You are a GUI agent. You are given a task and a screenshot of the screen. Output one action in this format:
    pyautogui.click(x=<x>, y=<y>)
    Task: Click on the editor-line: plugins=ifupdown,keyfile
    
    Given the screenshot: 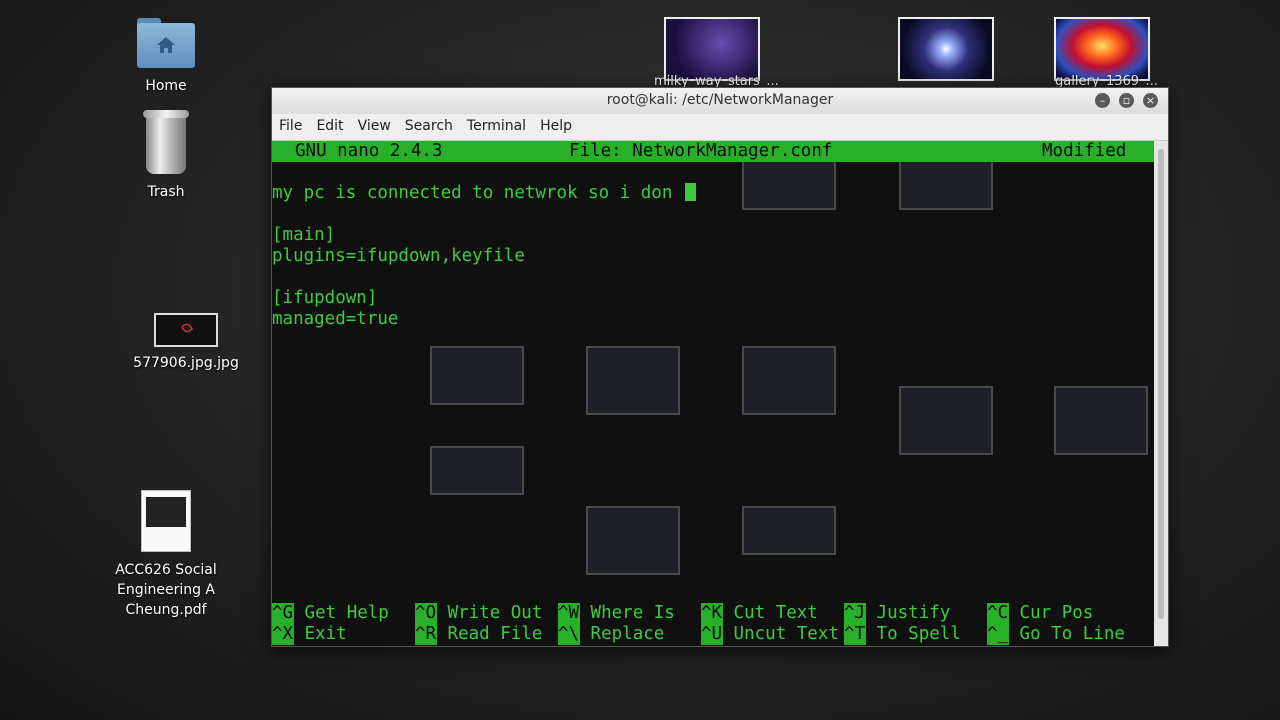 What is the action you would take?
    pyautogui.click(x=398, y=256)
    